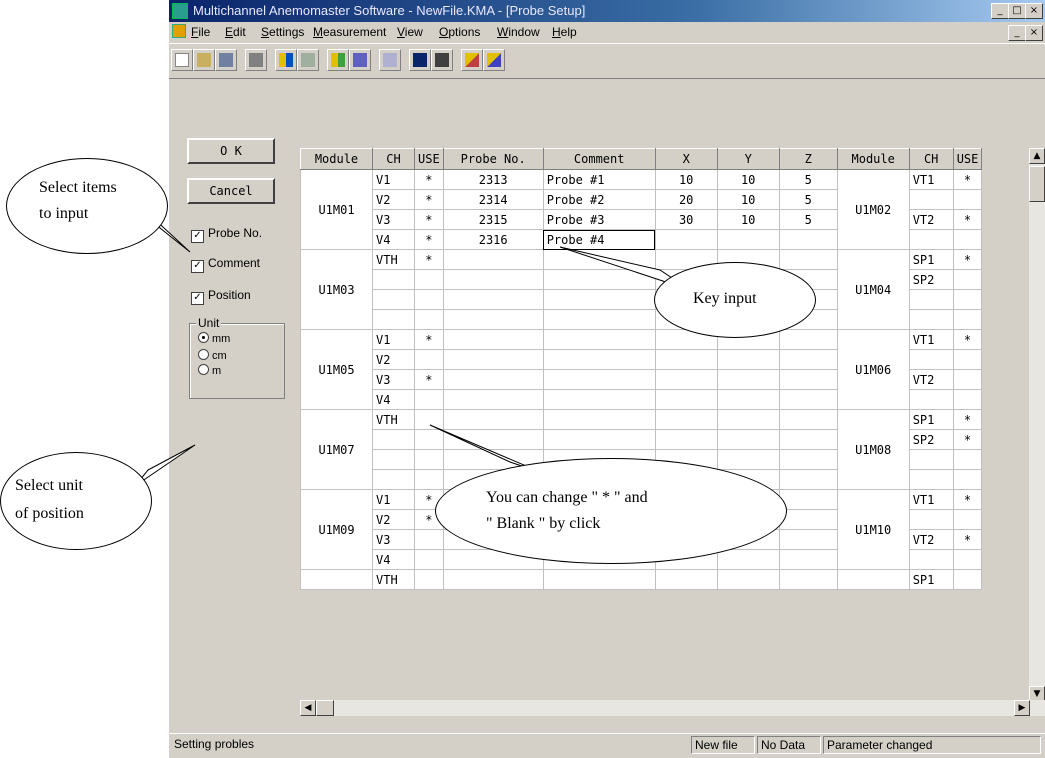 This screenshot has width=1045, height=758. I want to click on mdi-minimize-button: _, so click(1017, 33).